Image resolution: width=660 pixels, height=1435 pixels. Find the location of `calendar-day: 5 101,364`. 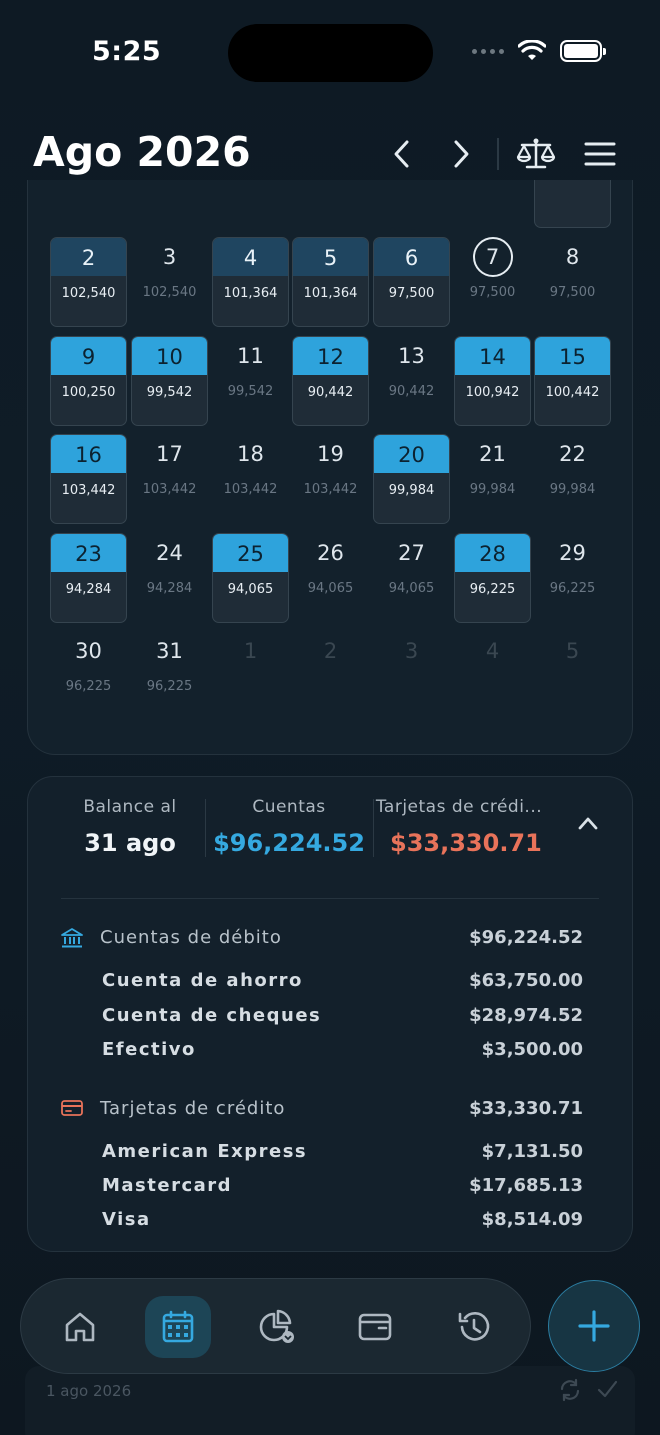

calendar-day: 5 101,364 is located at coordinates (330, 282).